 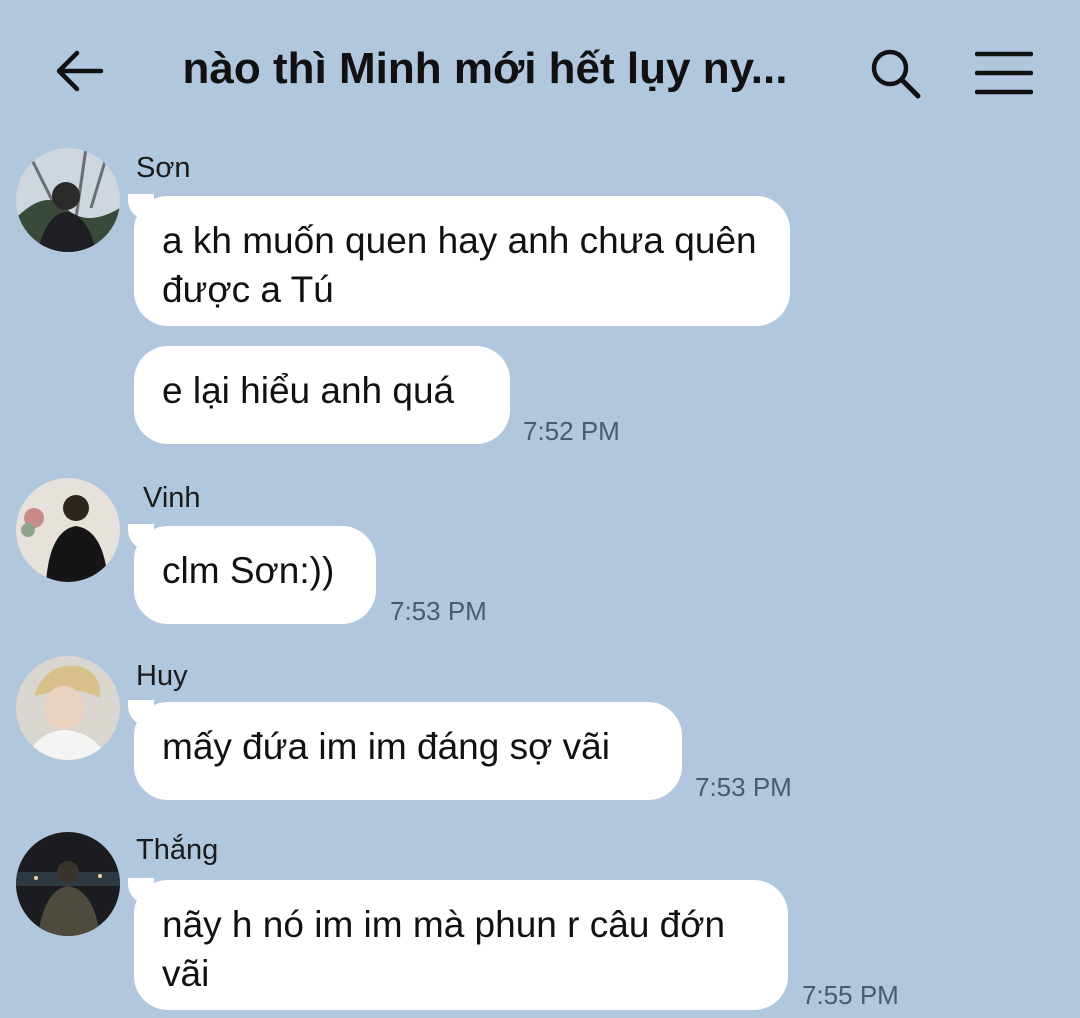 What do you see at coordinates (177, 850) in the screenshot?
I see `sender-name: Thắng` at bounding box center [177, 850].